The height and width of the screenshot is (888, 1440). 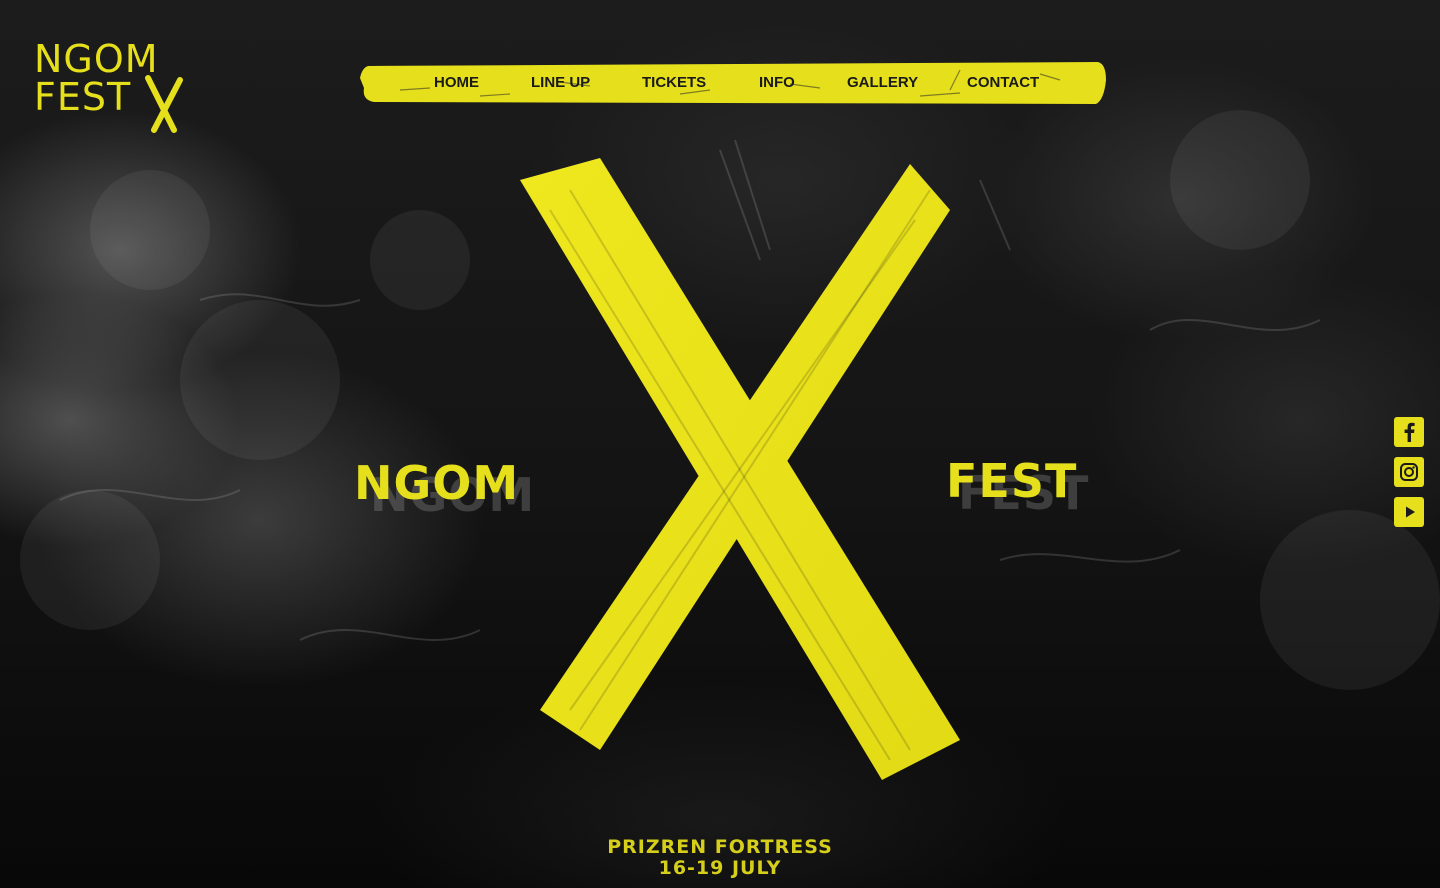 What do you see at coordinates (1003, 82) in the screenshot?
I see `nav-item-contact: CONTACT` at bounding box center [1003, 82].